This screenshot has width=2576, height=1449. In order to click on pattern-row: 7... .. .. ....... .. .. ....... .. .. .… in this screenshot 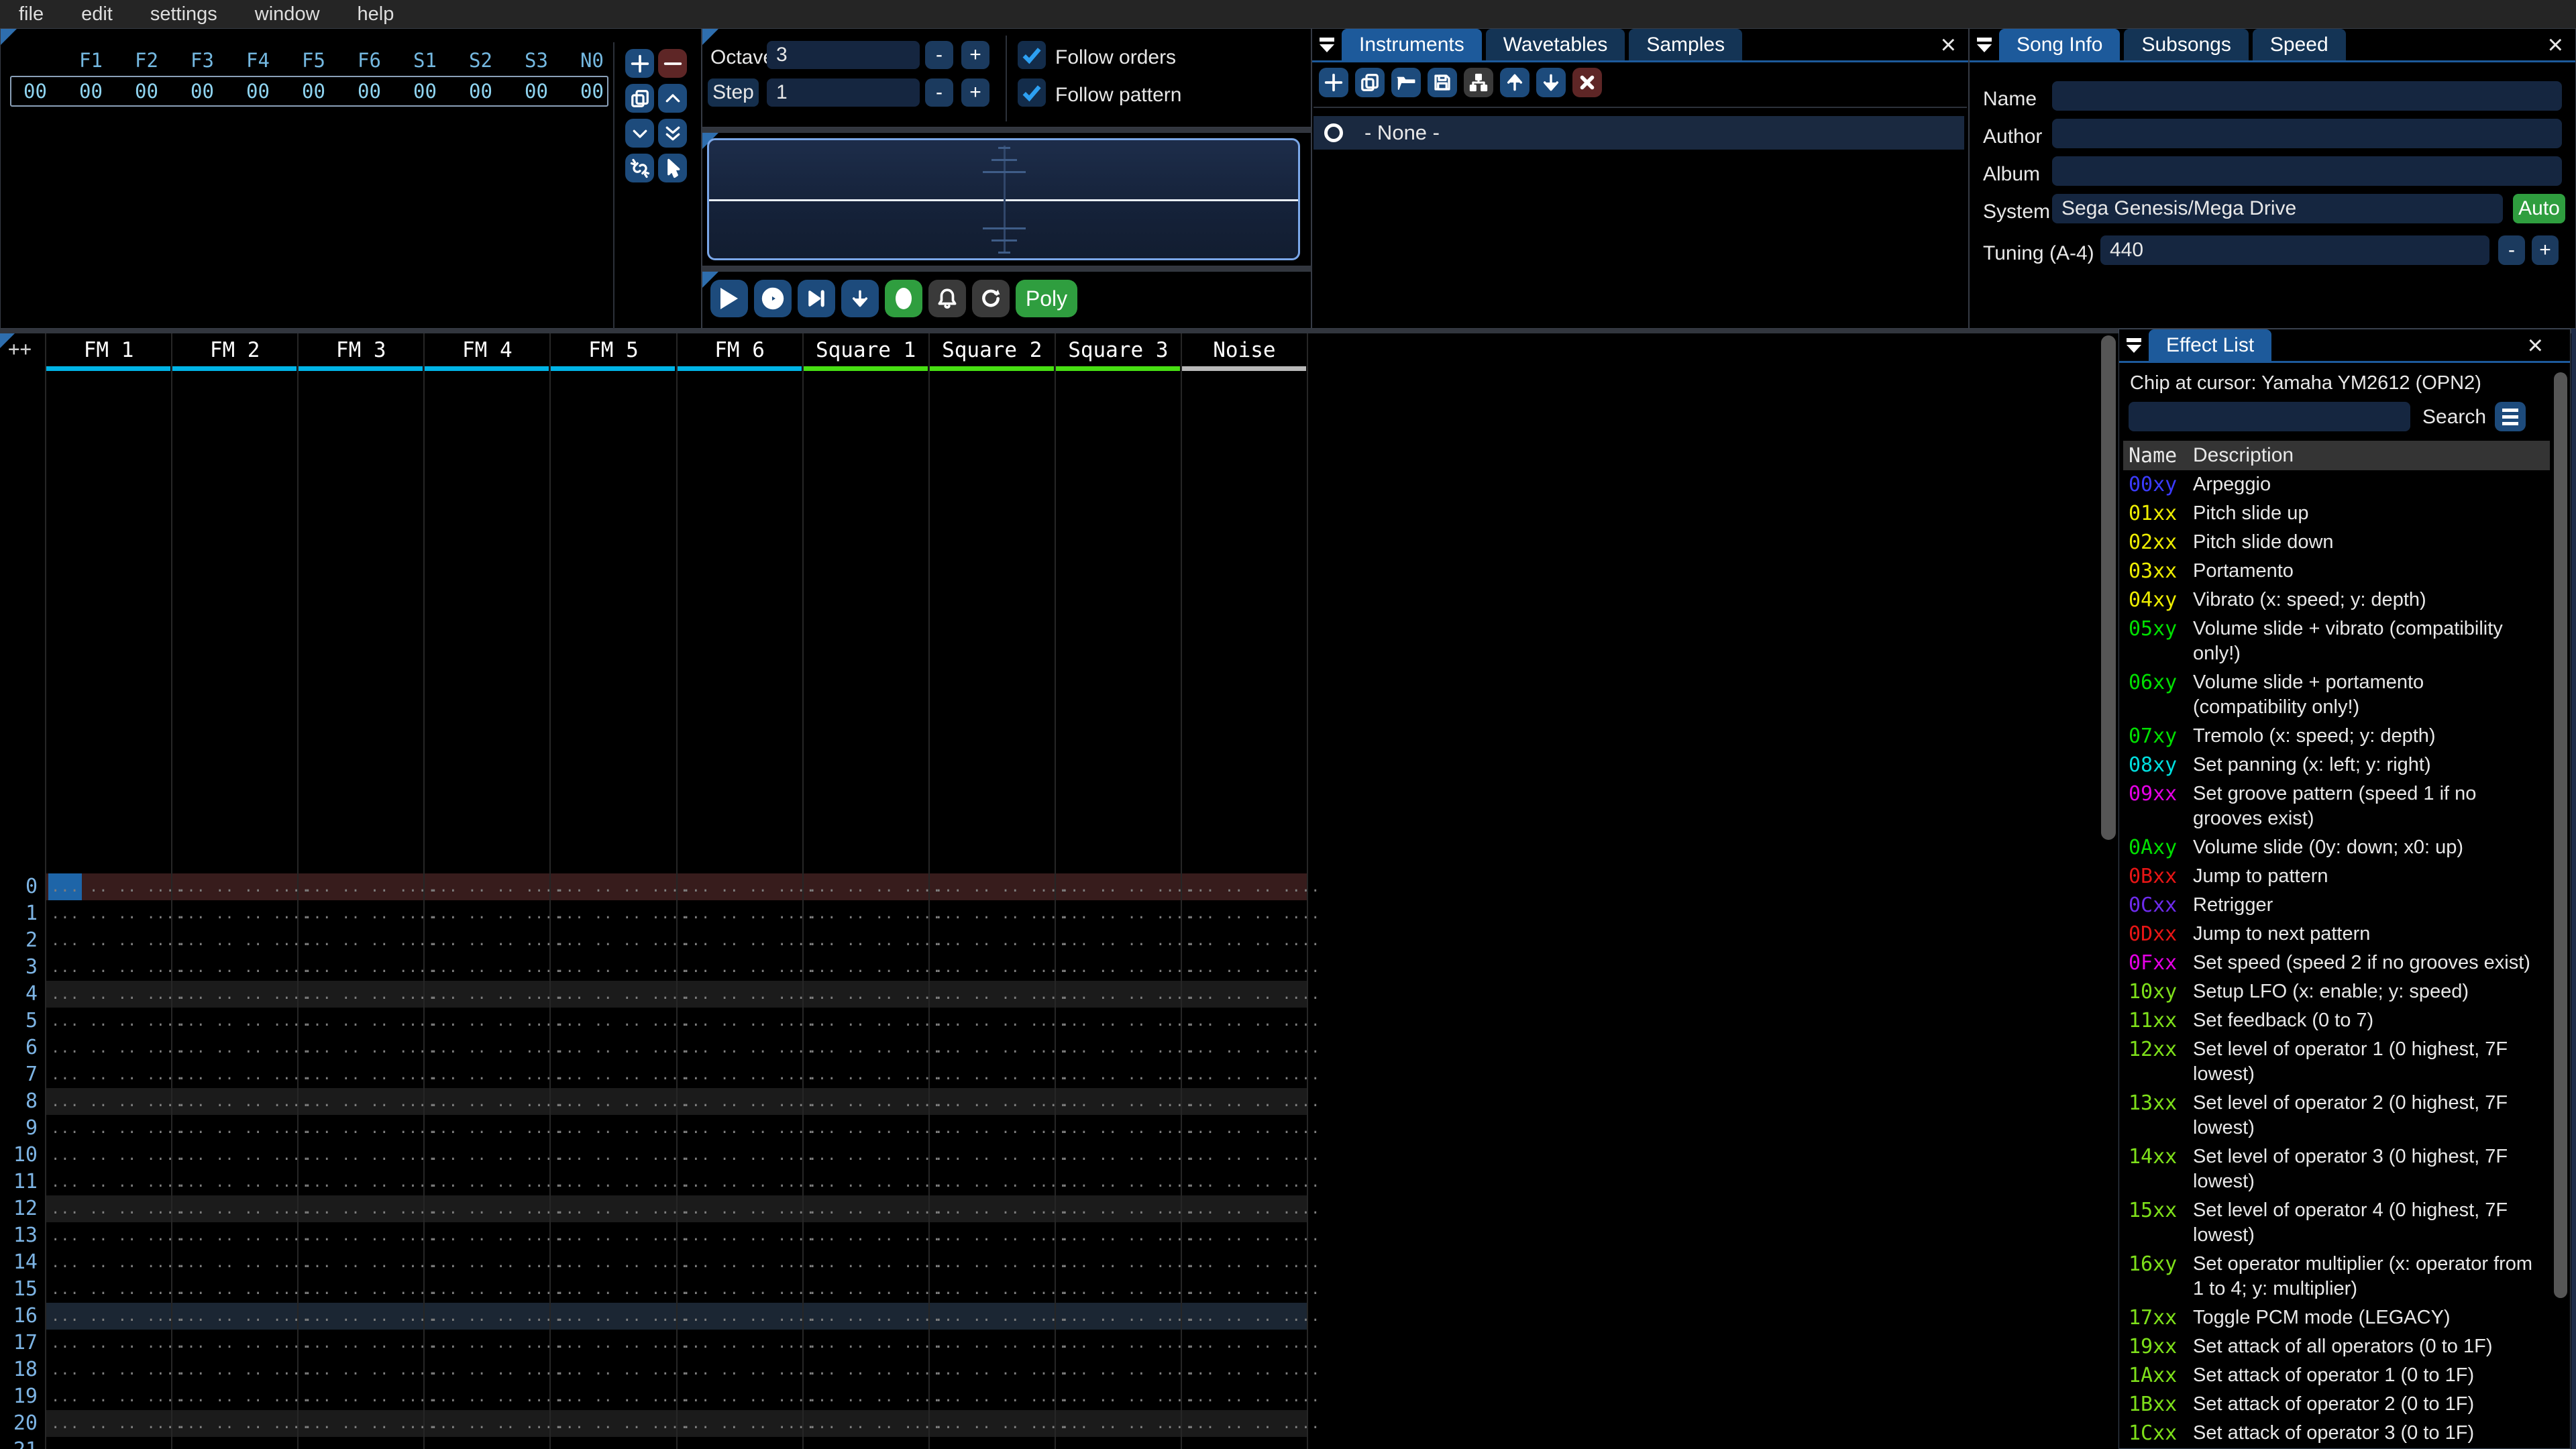, I will do `click(1048, 1074)`.